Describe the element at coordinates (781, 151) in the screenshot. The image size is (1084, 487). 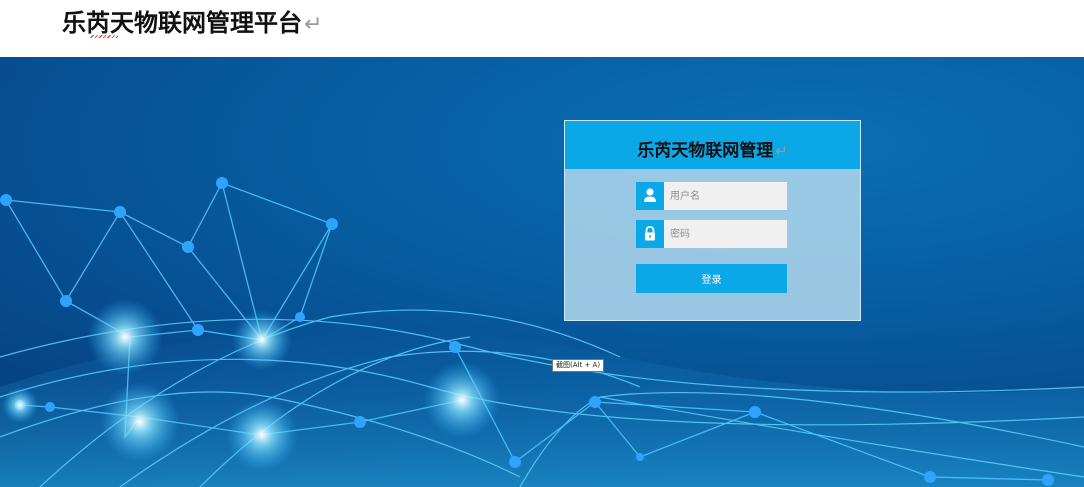
I see `login-title-paragraph-mark: ↵` at that location.